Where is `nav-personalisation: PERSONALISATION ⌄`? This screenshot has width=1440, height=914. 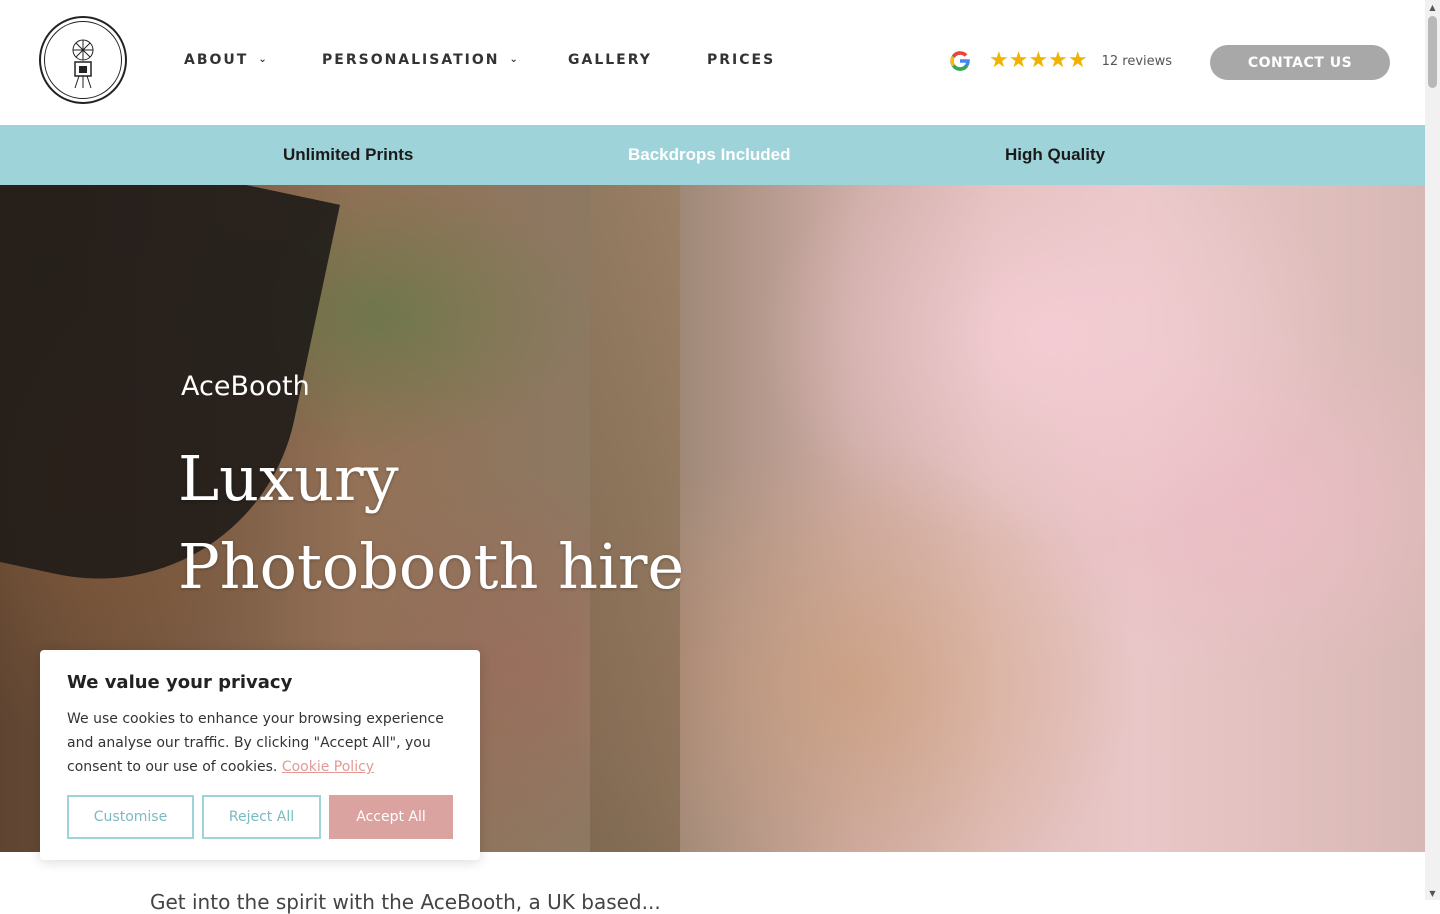
nav-personalisation: PERSONALISATION ⌄ is located at coordinates (421, 60).